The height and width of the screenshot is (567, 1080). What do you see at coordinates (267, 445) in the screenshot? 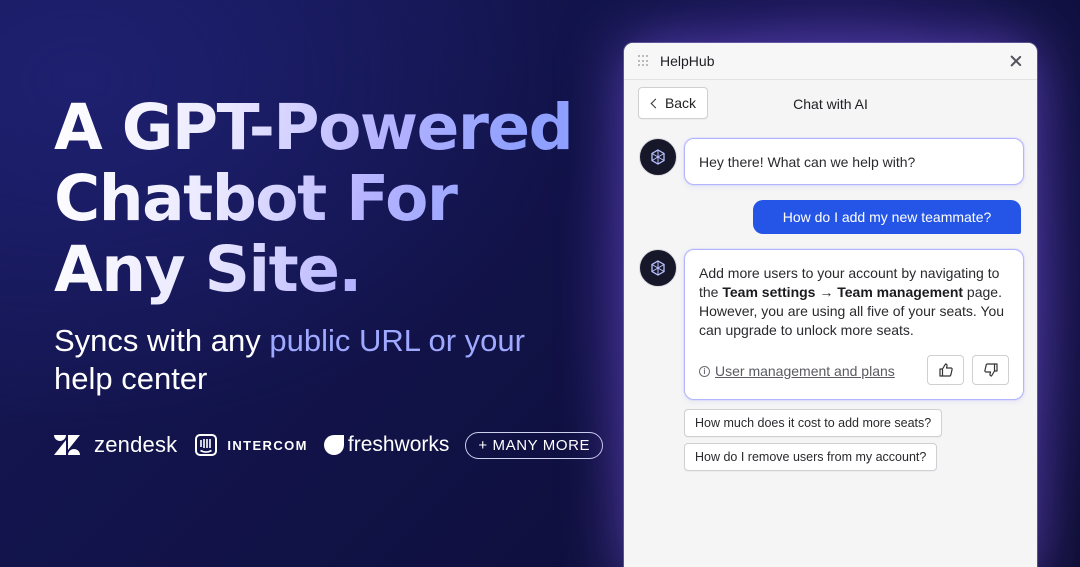
I see `intercom-wordmark: INTERCOM` at bounding box center [267, 445].